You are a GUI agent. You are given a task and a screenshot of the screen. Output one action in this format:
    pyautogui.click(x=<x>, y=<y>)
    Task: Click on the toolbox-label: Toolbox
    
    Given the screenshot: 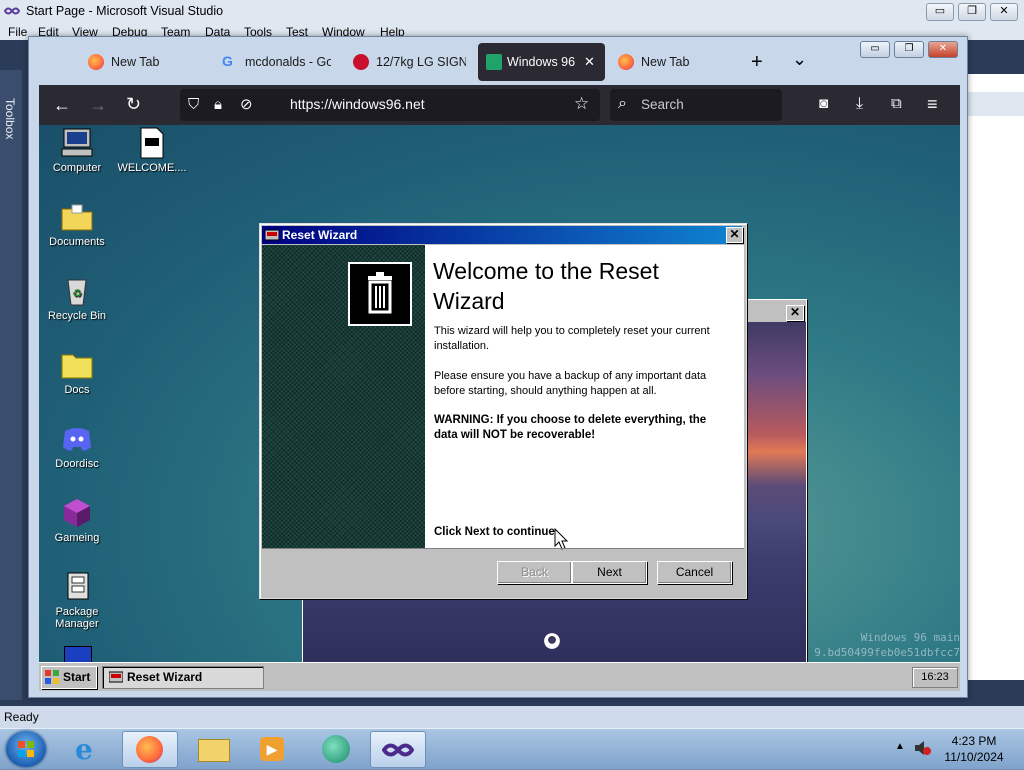 What is the action you would take?
    pyautogui.click(x=10, y=119)
    